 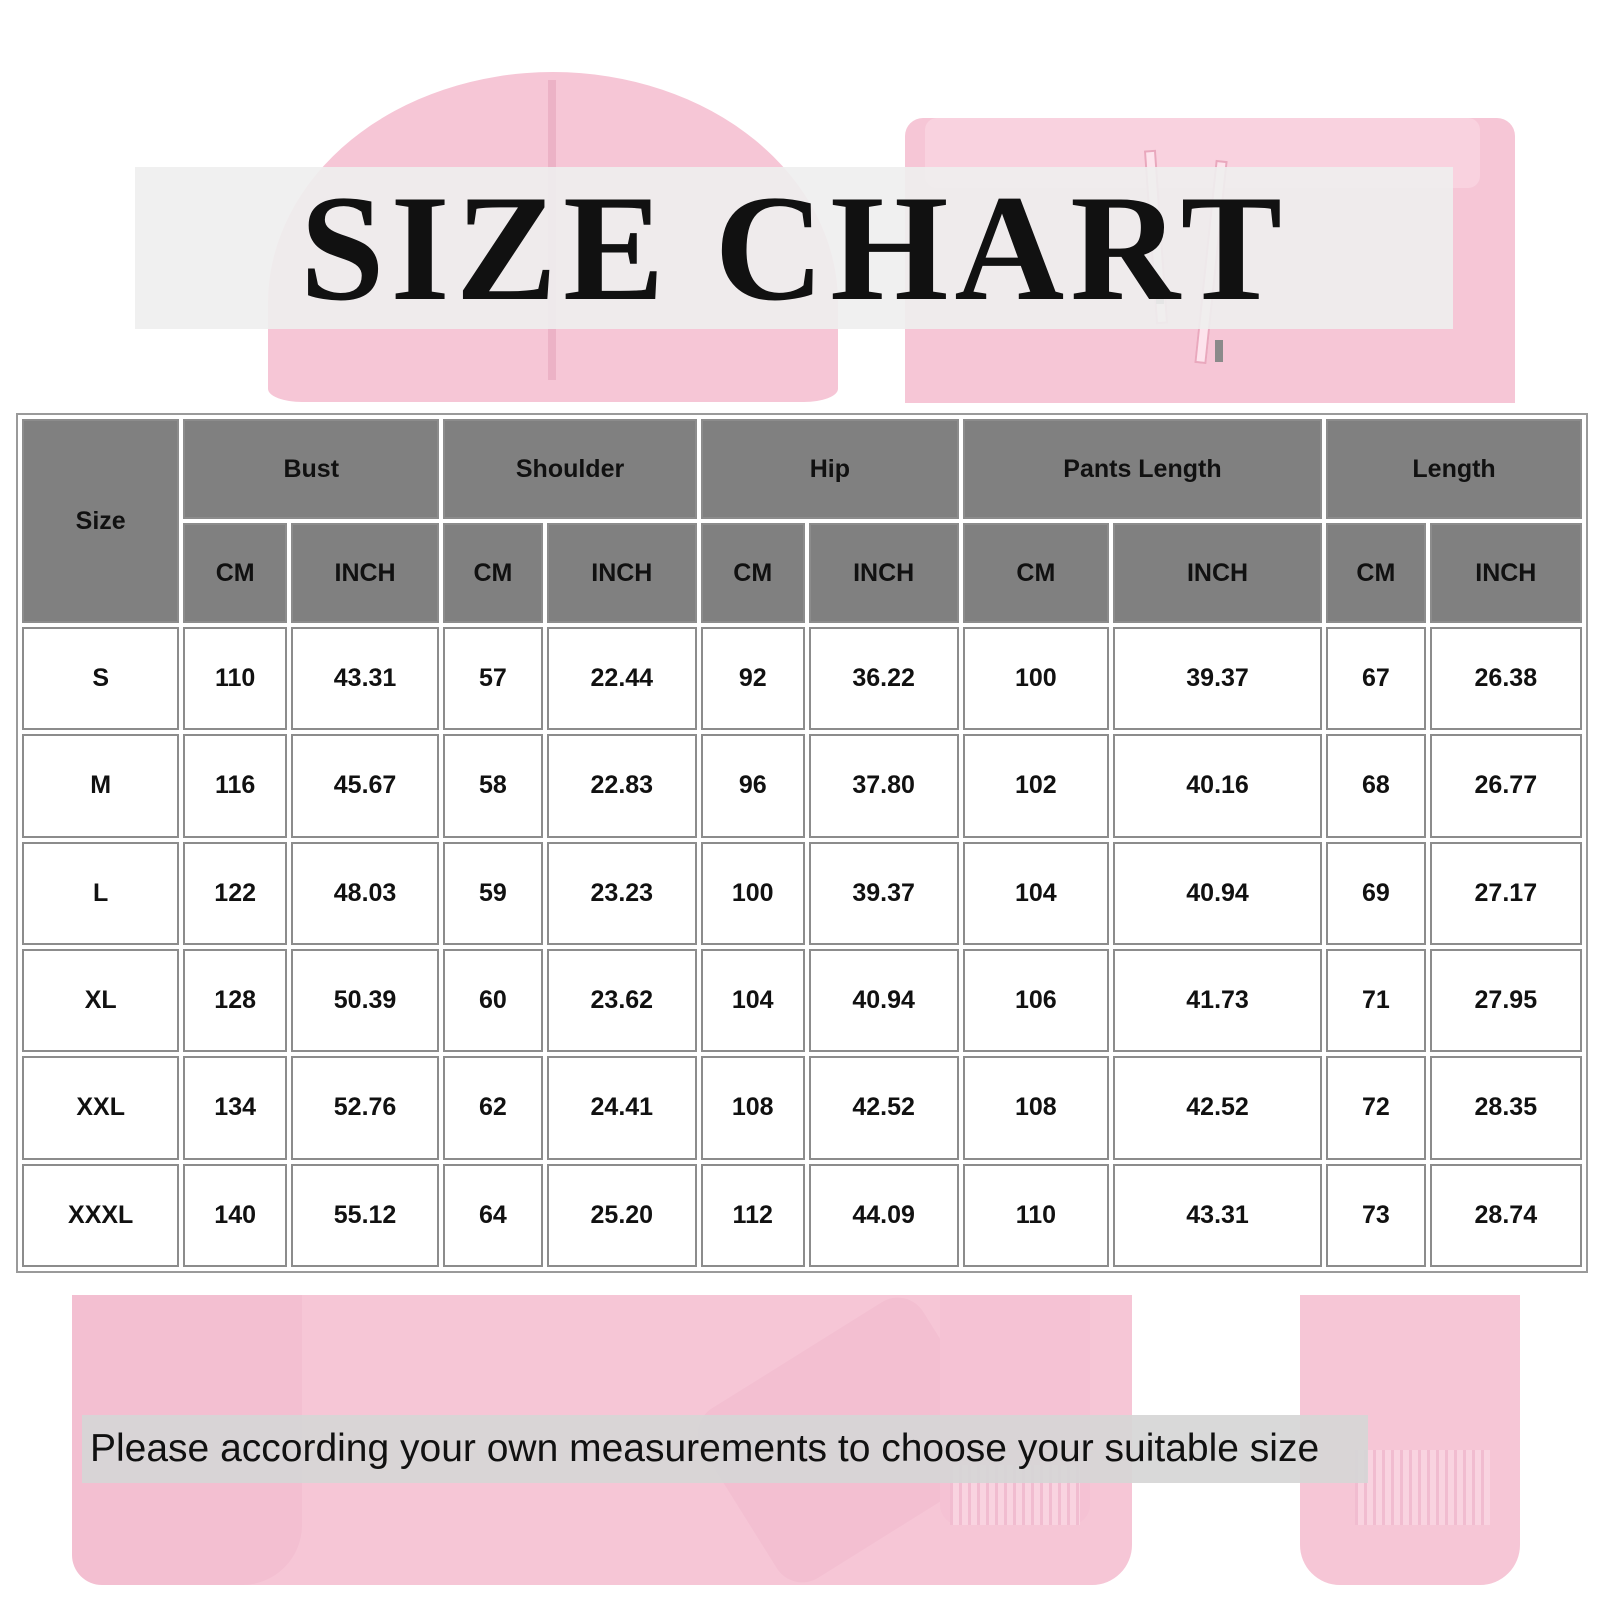 What do you see at coordinates (493, 1215) in the screenshot?
I see `measurement-cell: 64` at bounding box center [493, 1215].